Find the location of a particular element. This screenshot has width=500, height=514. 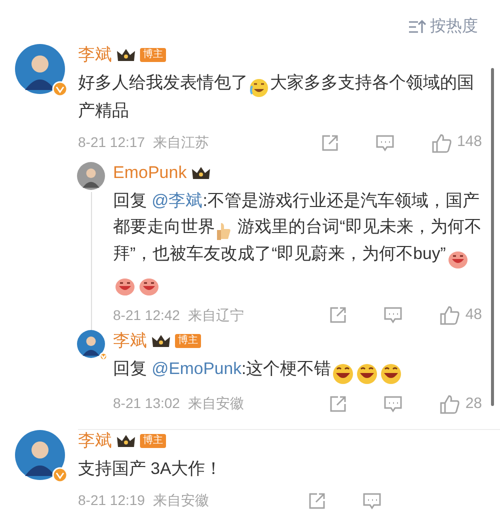

timestamp: 8-21 12:17 is located at coordinates (111, 142).